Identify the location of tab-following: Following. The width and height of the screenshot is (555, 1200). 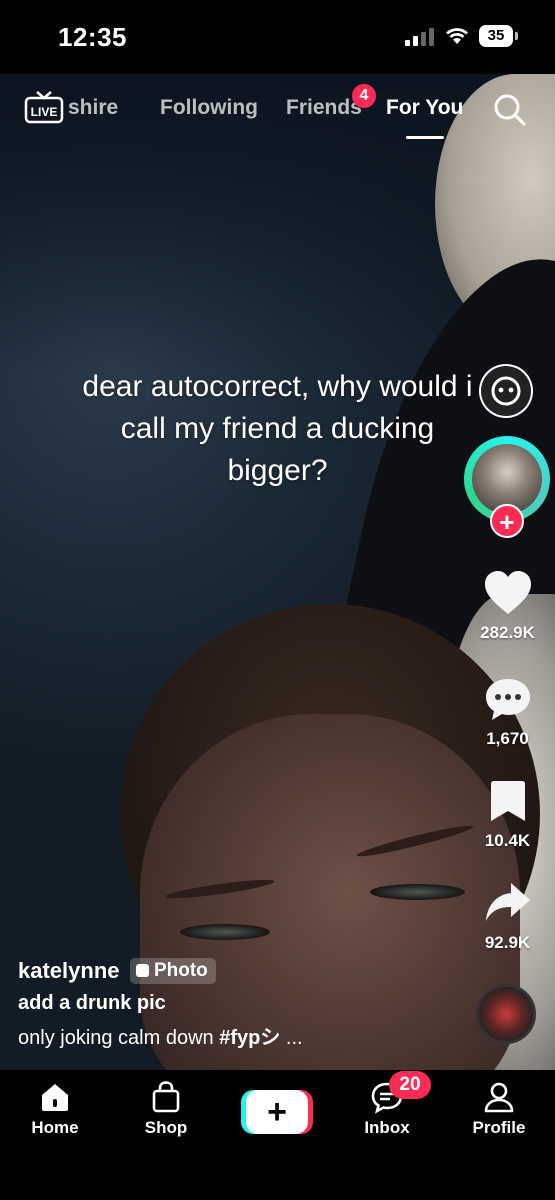
(209, 108).